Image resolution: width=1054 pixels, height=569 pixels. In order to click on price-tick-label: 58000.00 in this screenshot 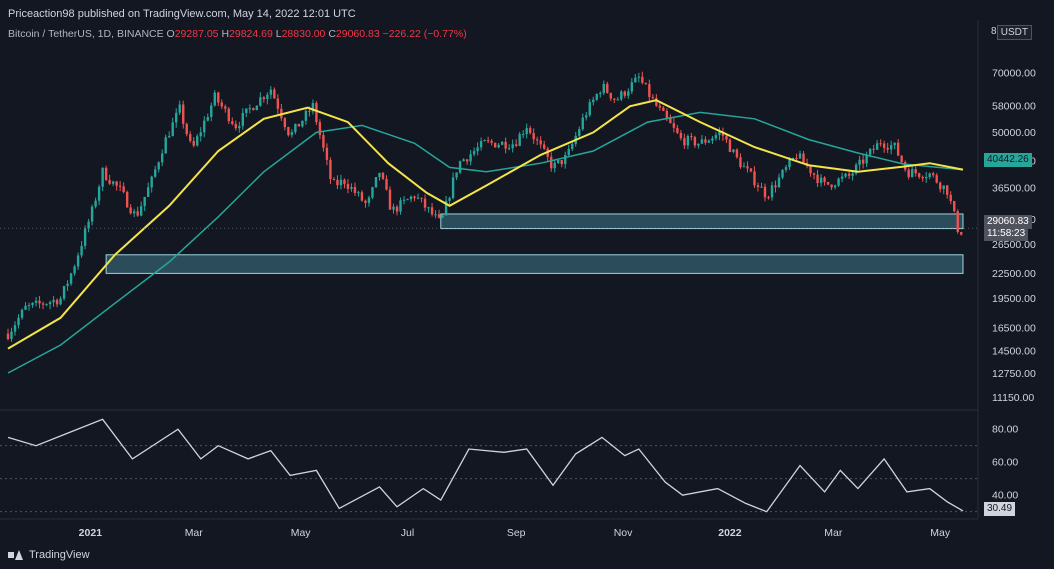, I will do `click(1014, 107)`.